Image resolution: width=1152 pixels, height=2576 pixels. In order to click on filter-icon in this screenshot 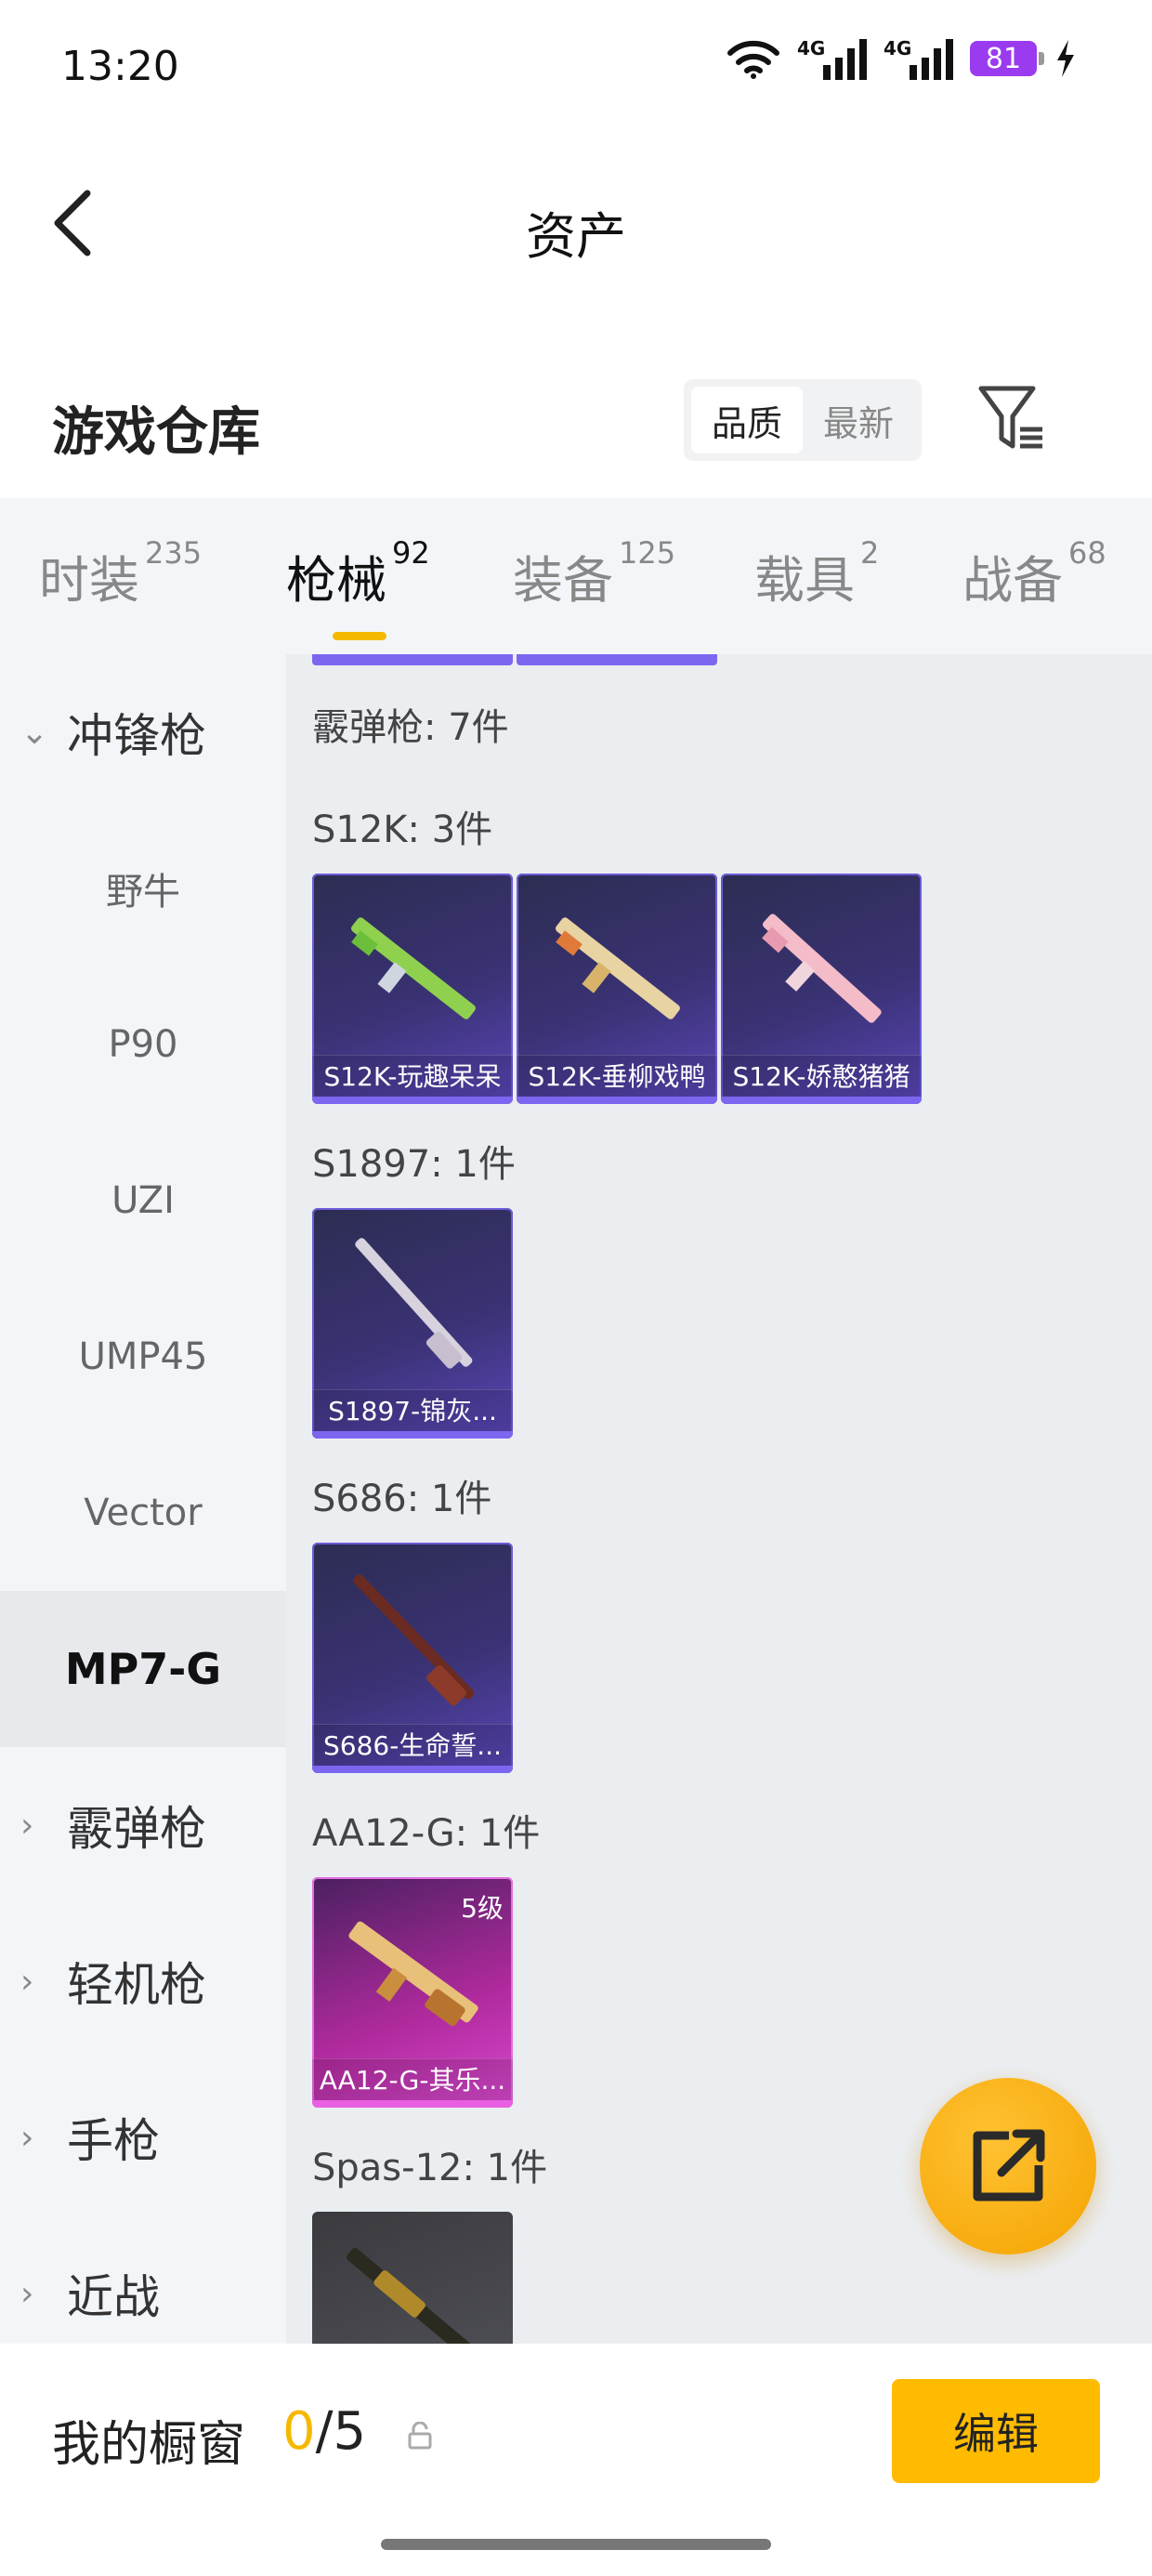, I will do `click(1012, 418)`.